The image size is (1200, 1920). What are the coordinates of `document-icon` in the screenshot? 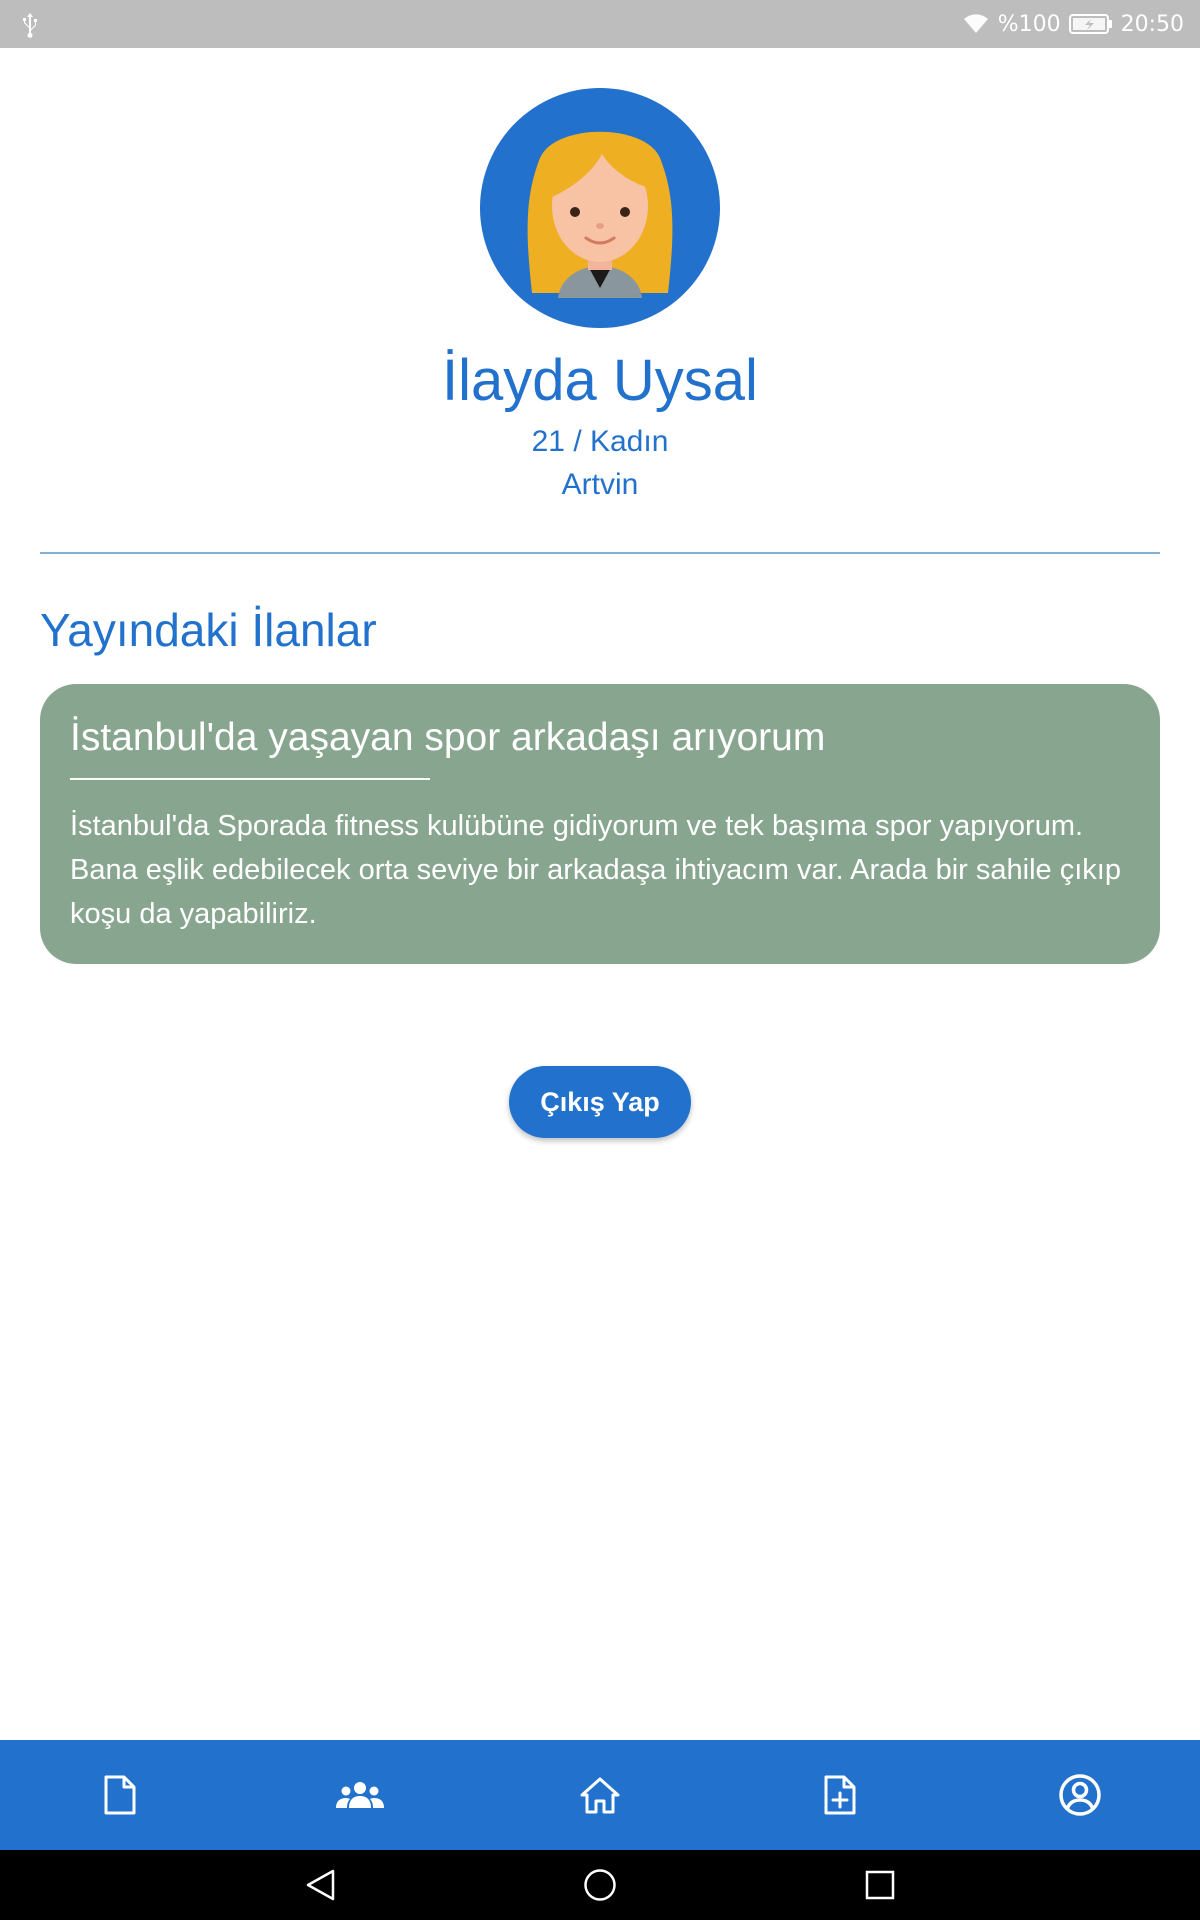 It's located at (120, 1795).